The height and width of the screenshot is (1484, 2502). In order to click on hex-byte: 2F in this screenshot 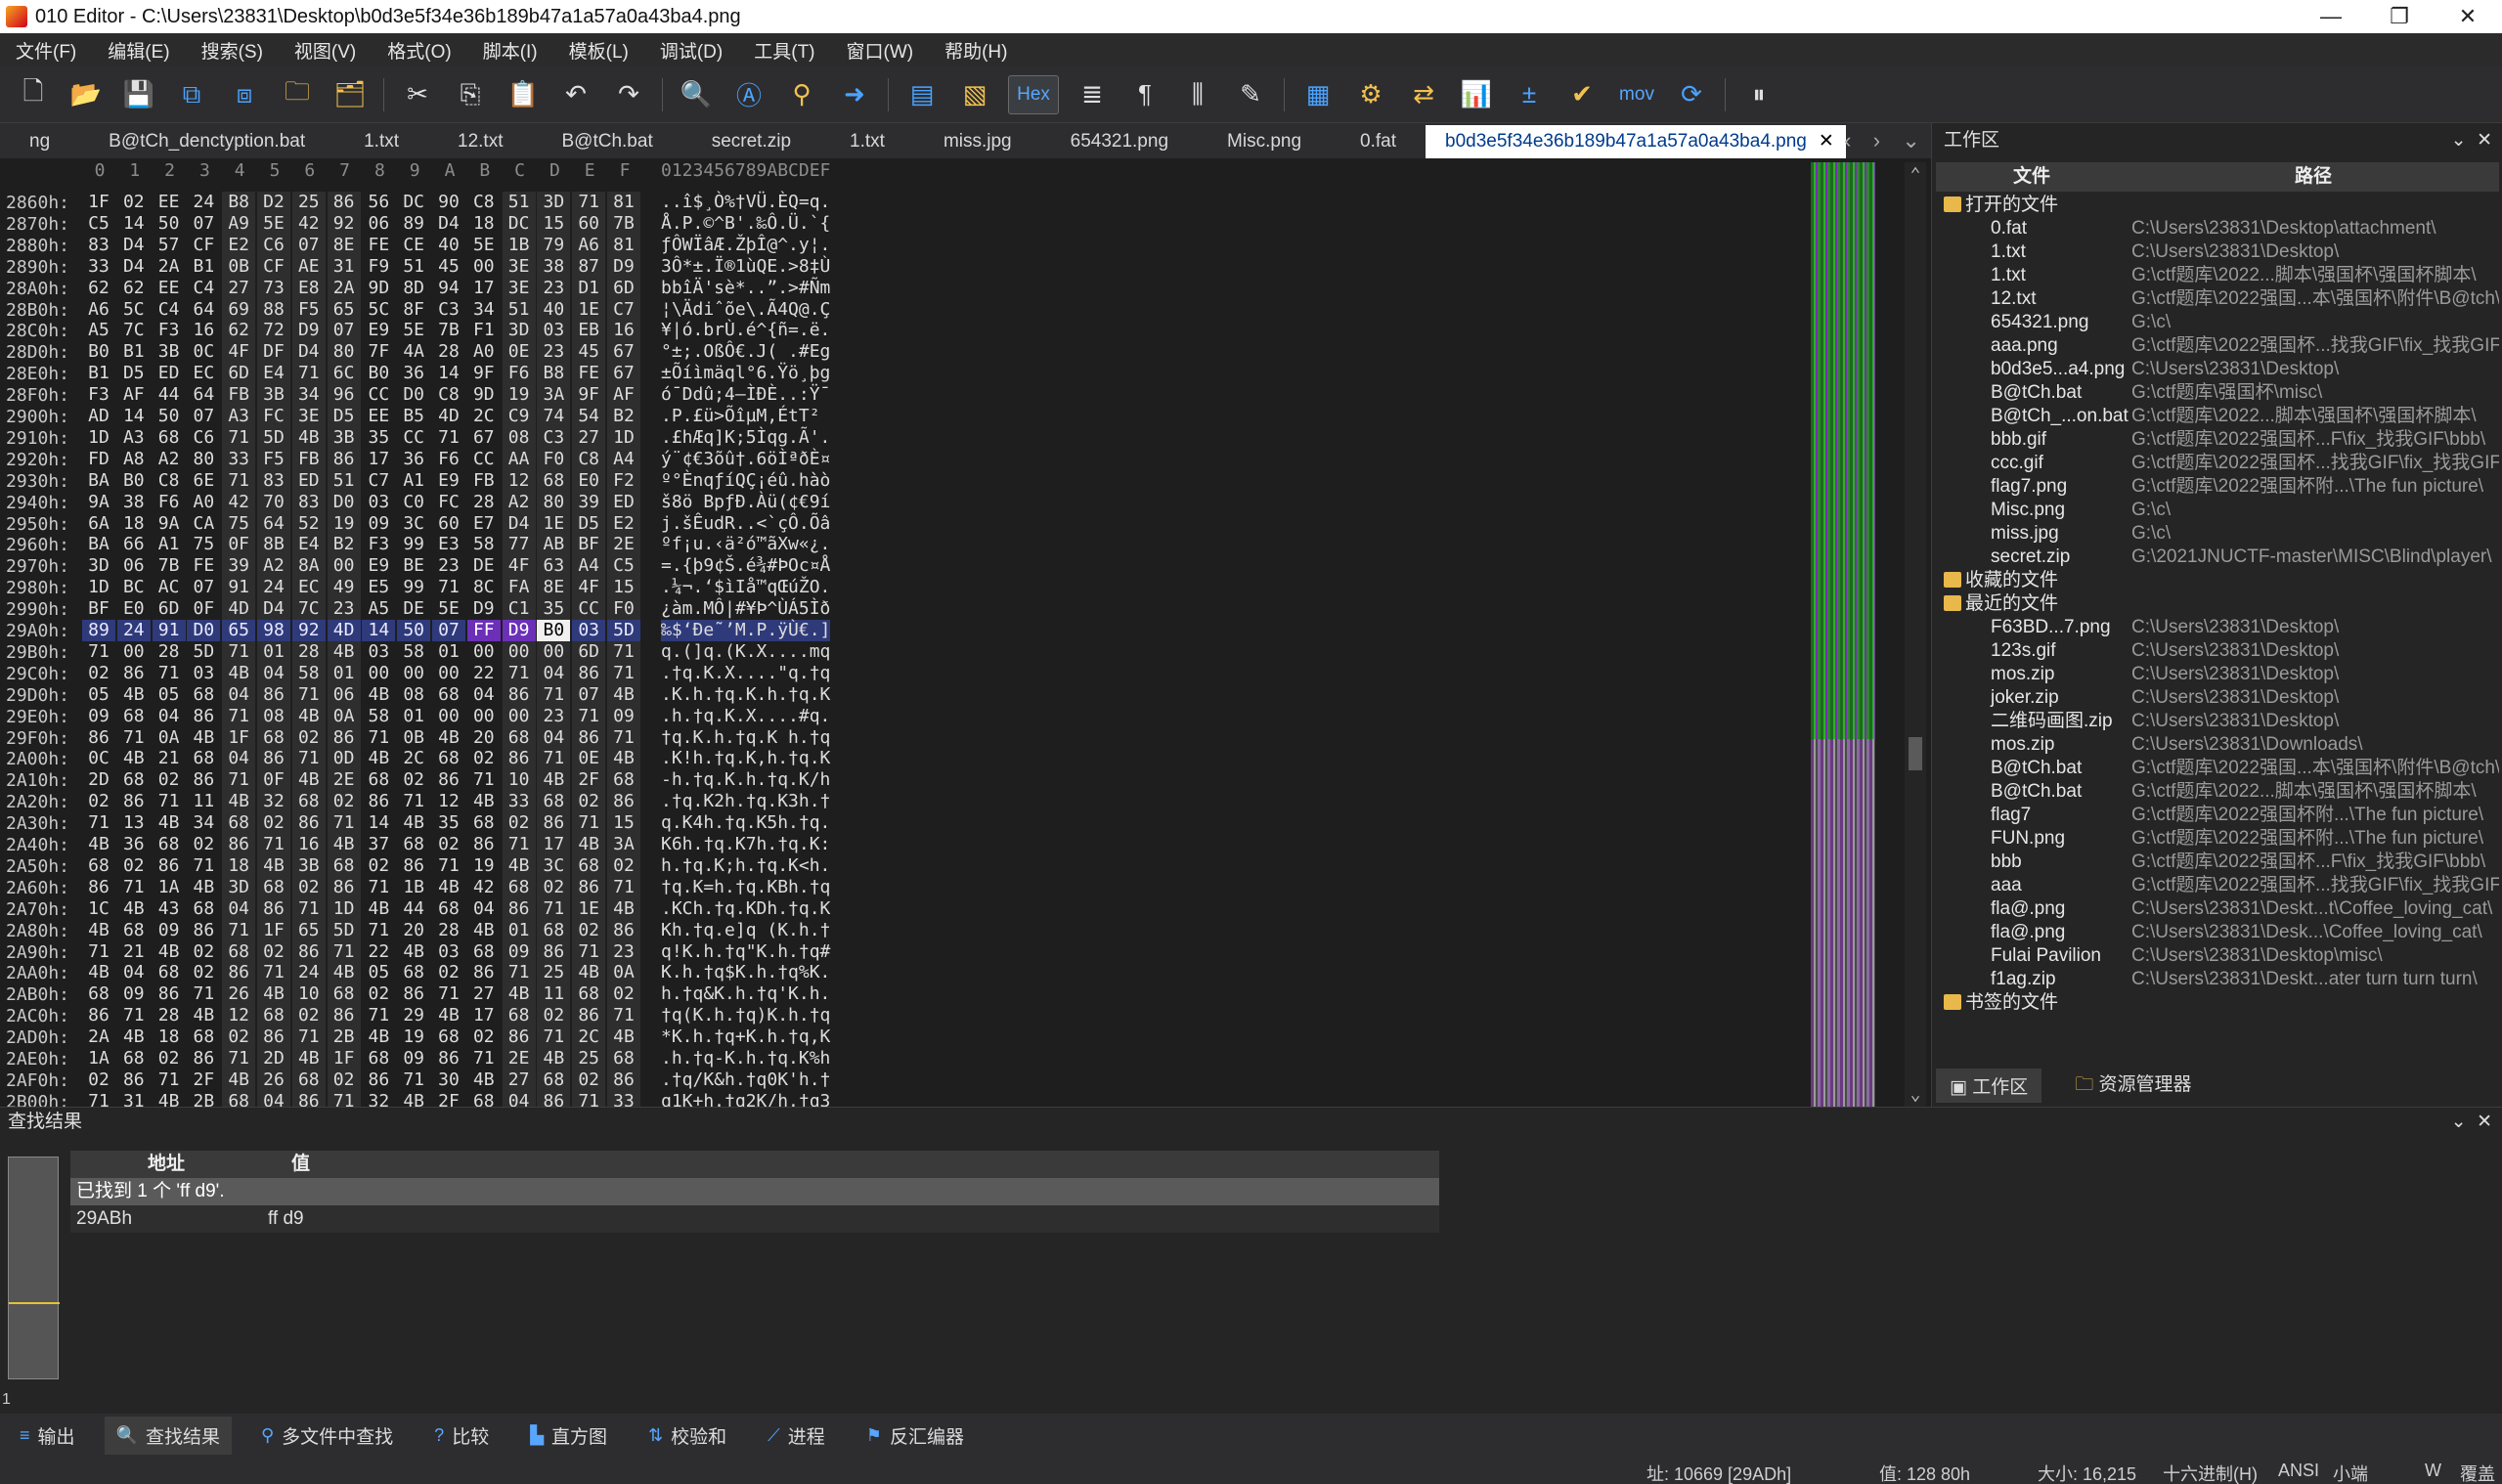, I will do `click(203, 1080)`.